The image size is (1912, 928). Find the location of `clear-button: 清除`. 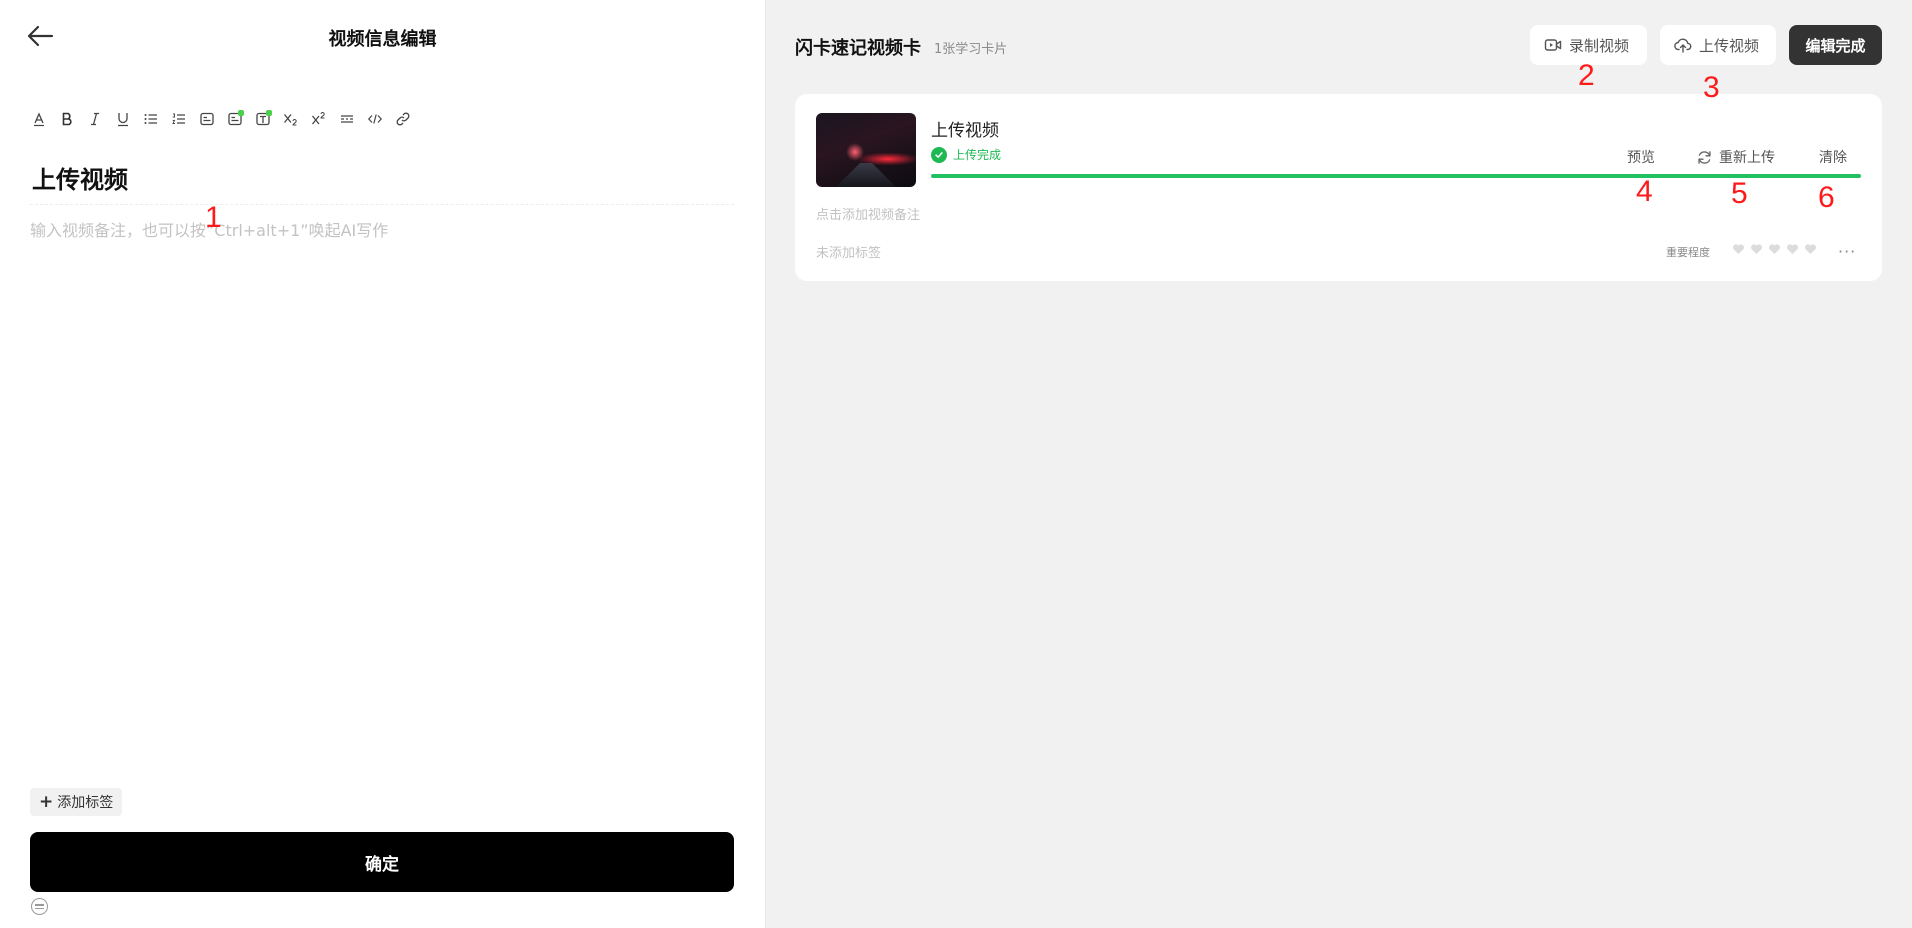

clear-button: 清除 is located at coordinates (1833, 157).